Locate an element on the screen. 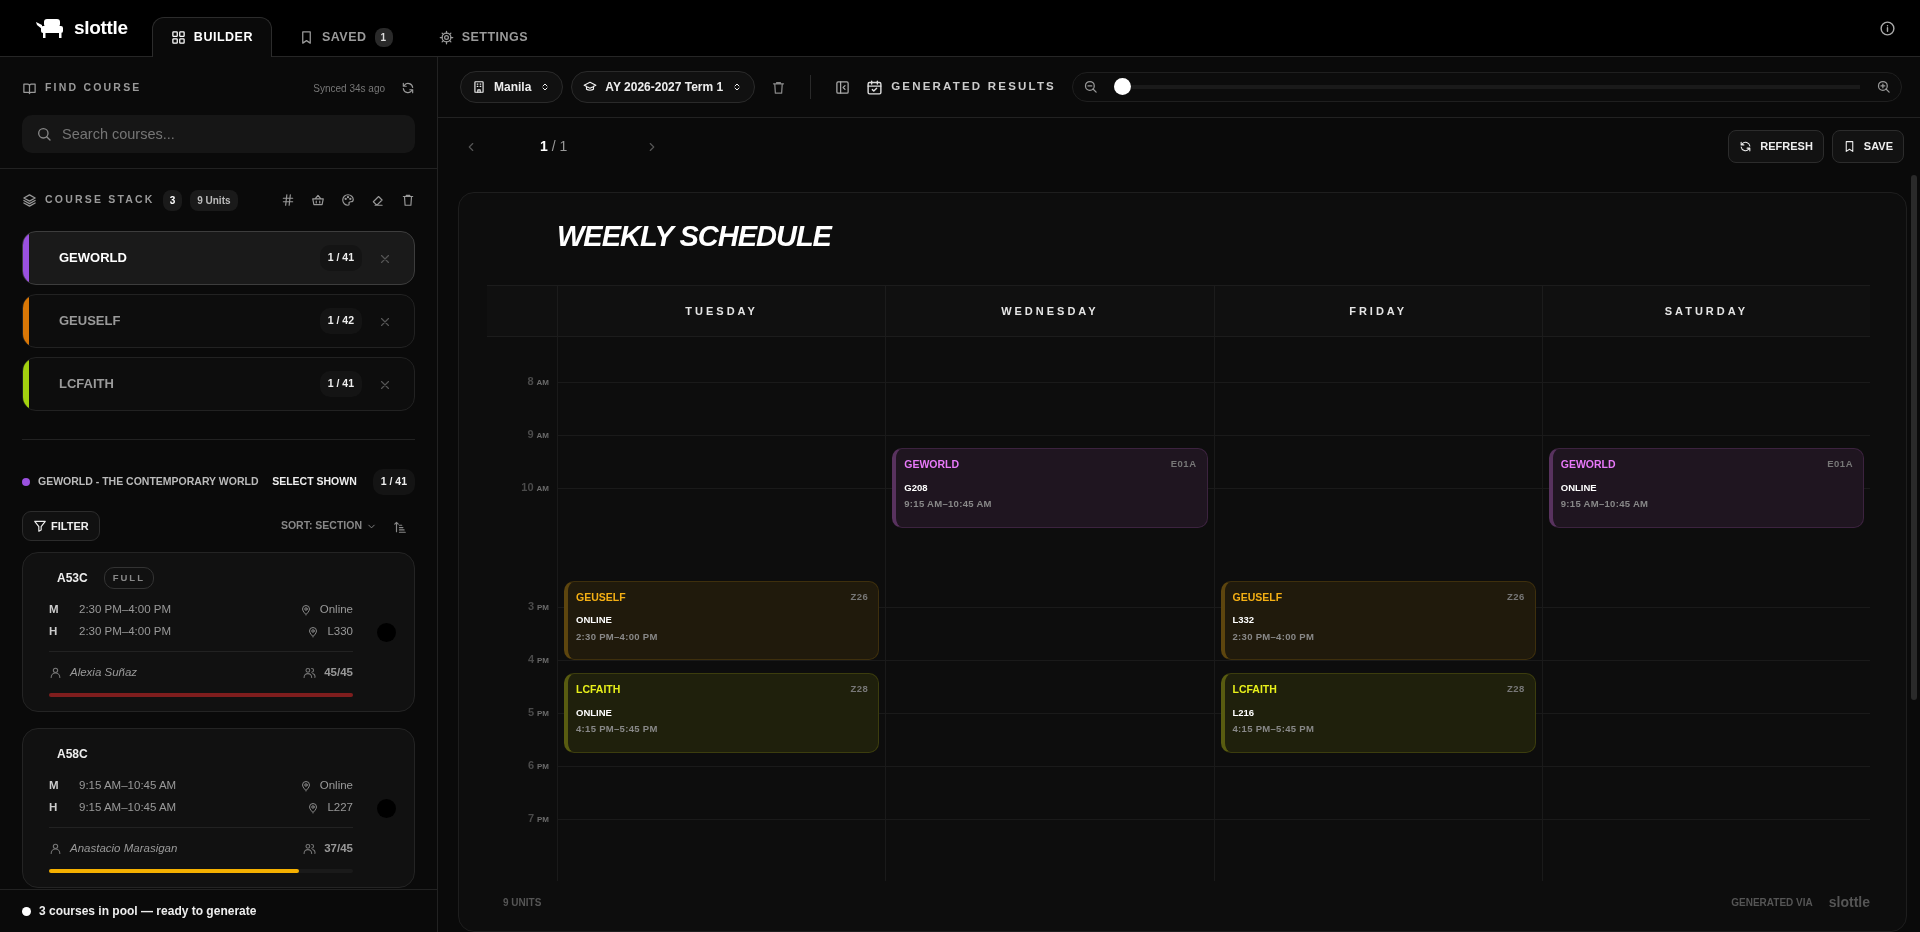 This screenshot has width=1920, height=932. nav-tab: SETTINGS is located at coordinates (483, 37).